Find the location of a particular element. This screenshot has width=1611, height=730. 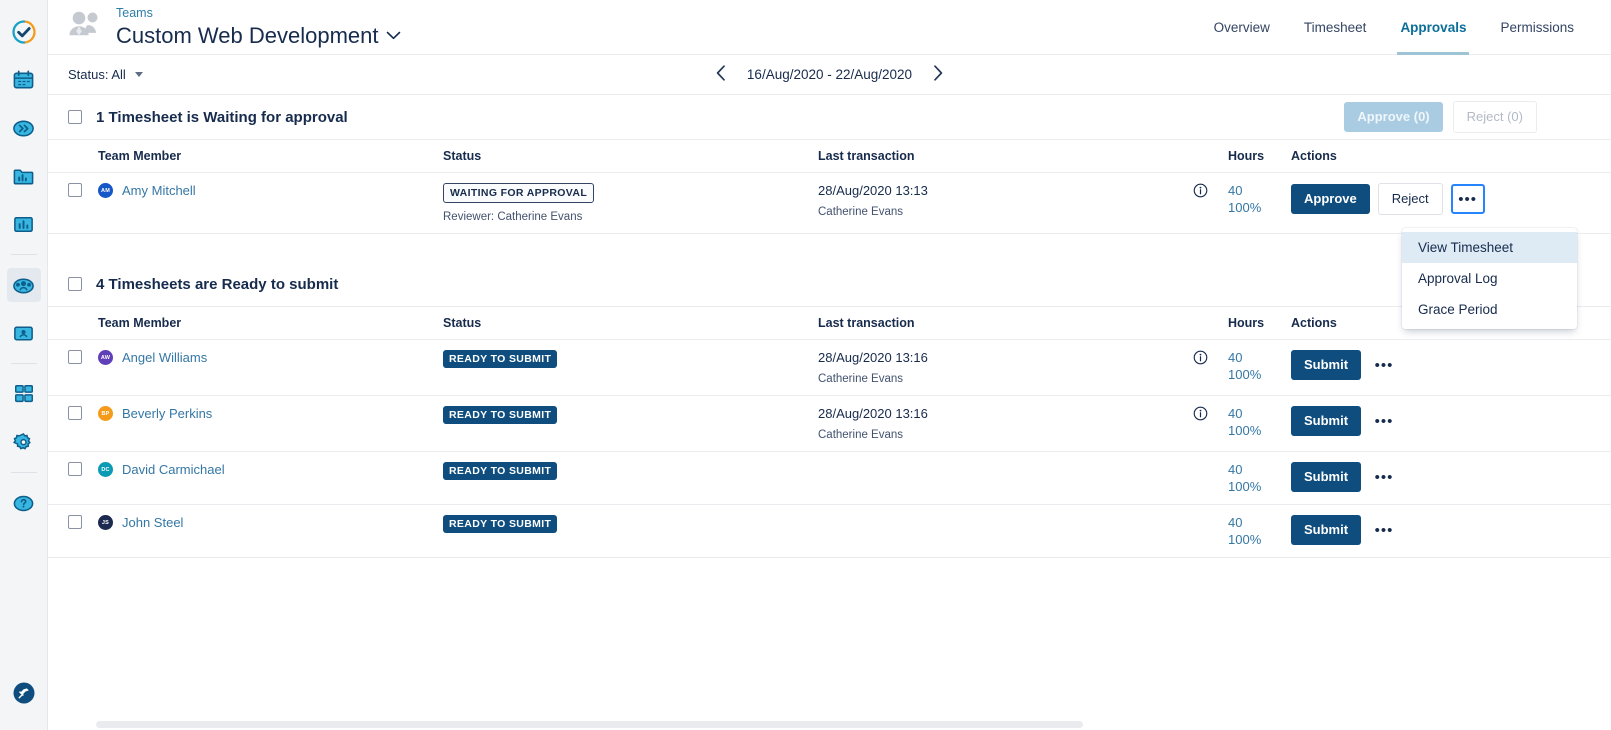

user-card-icon is located at coordinates (24, 333).